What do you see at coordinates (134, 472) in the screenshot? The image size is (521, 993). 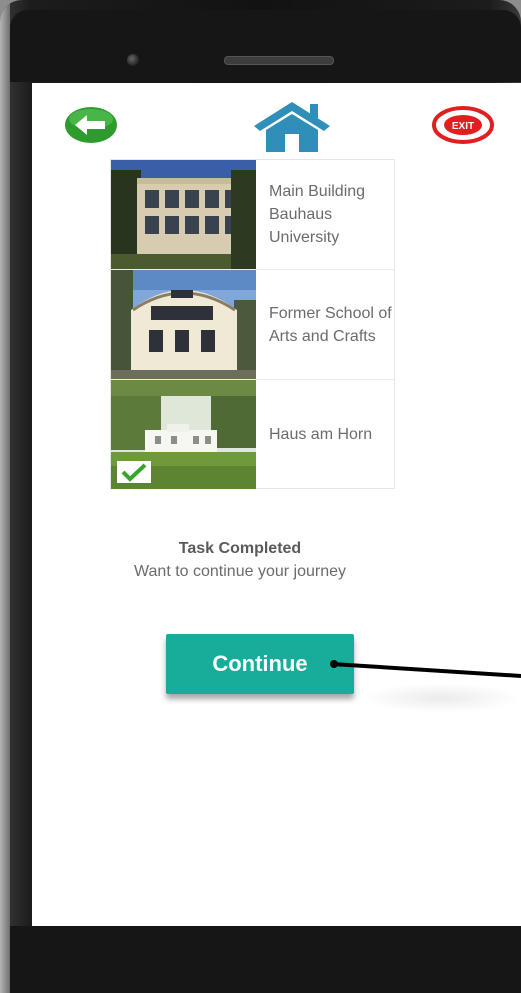 I see `check-icon` at bounding box center [134, 472].